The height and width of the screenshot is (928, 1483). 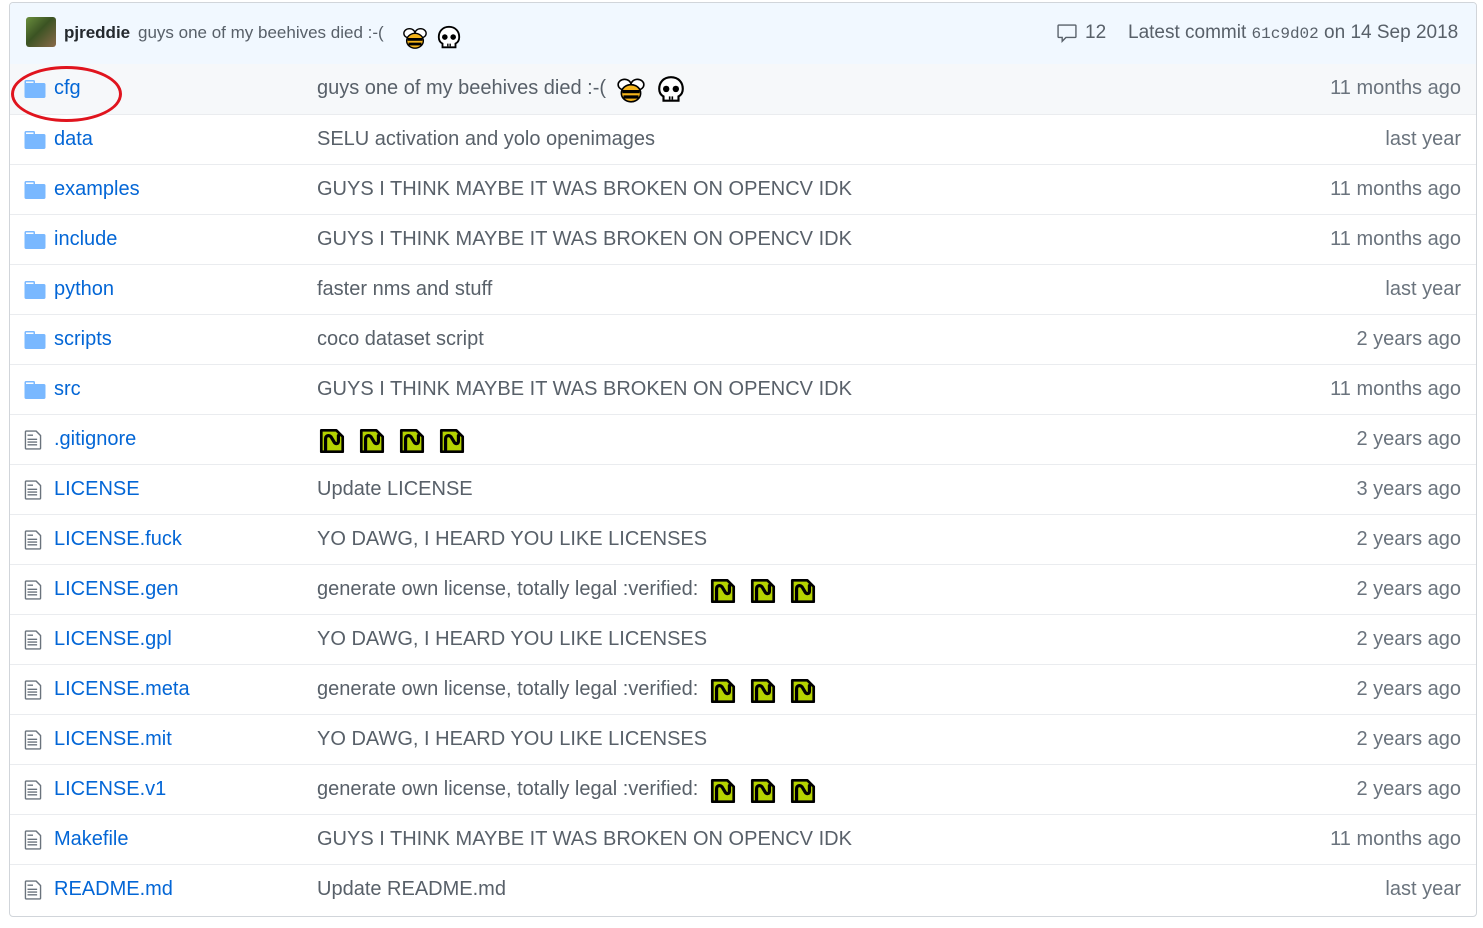 What do you see at coordinates (67, 389) in the screenshot?
I see `file-name-link: src` at bounding box center [67, 389].